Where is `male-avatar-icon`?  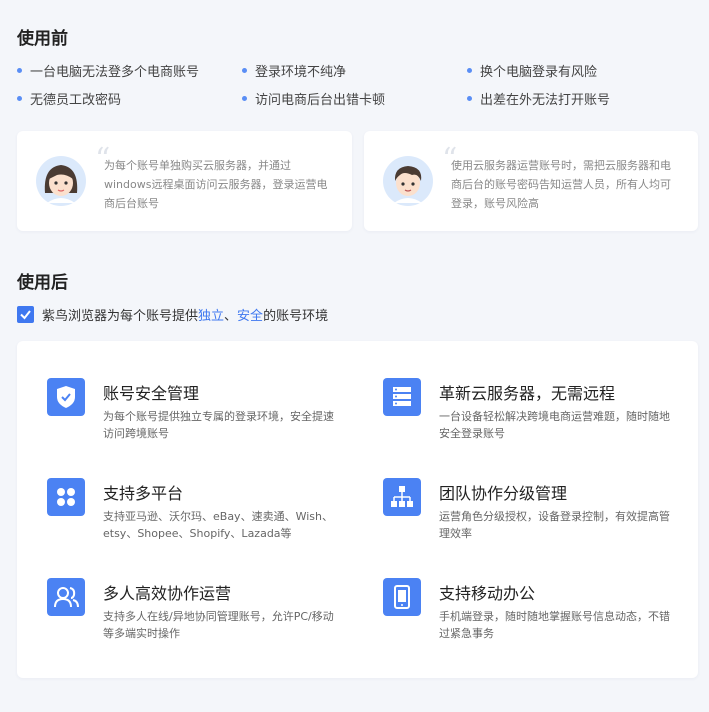 male-avatar-icon is located at coordinates (408, 181).